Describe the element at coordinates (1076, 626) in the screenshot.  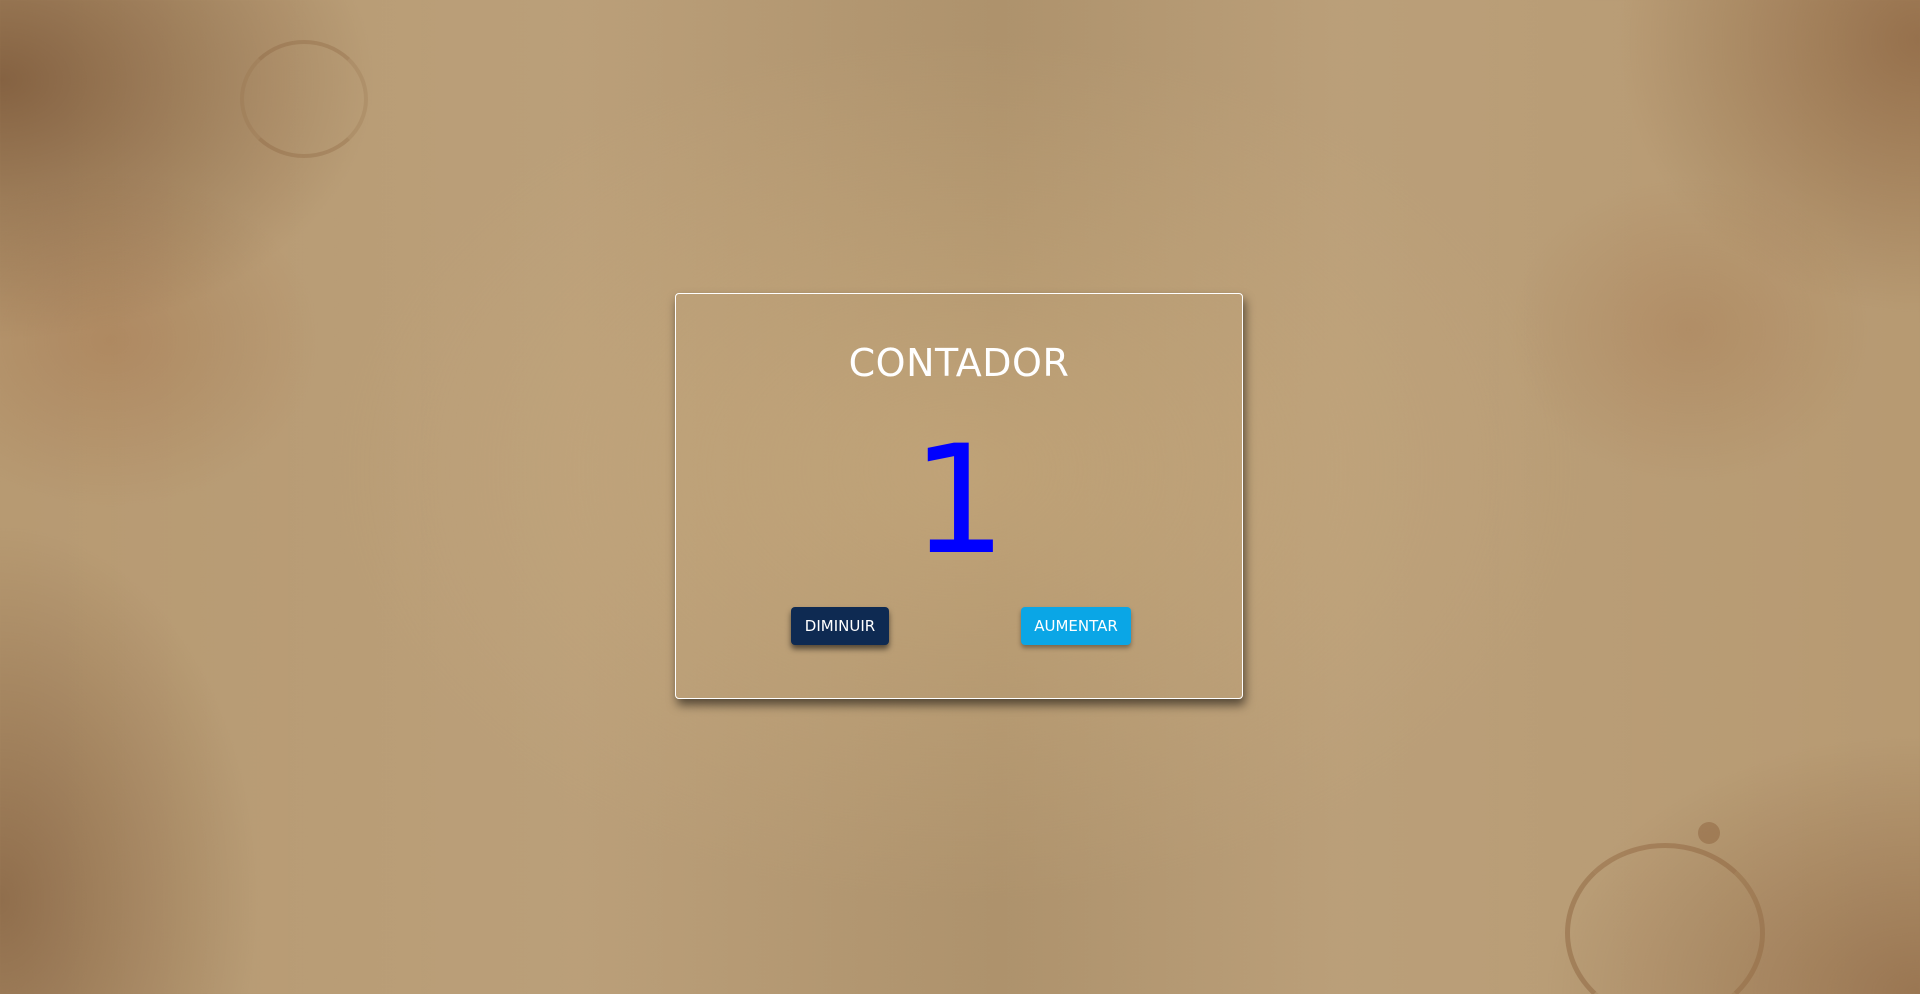
I see `increase-button: AUMENTAR` at that location.